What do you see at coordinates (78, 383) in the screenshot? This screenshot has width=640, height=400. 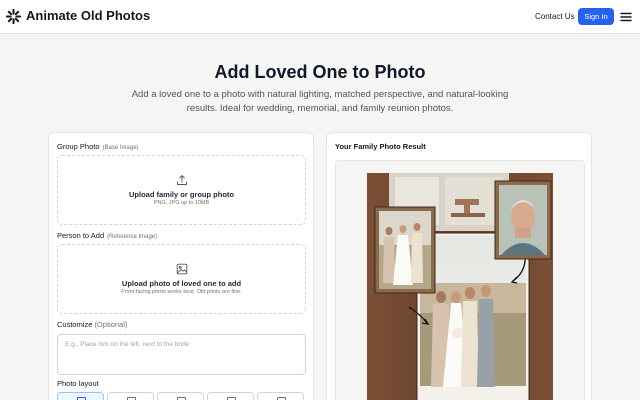 I see `photo-layout-label: Photo layout` at bounding box center [78, 383].